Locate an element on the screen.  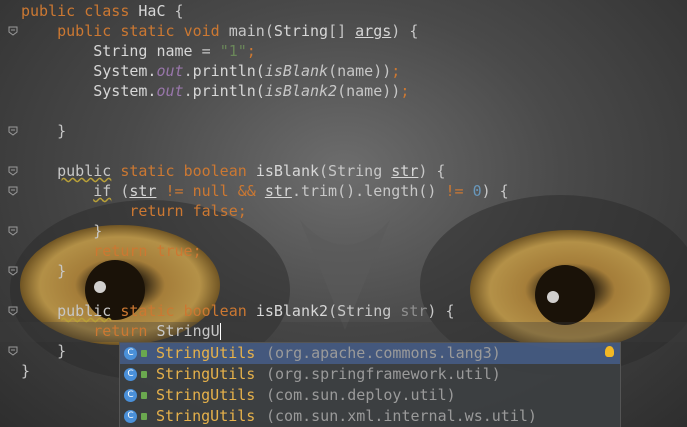
code-token: 0 is located at coordinates (477, 191).